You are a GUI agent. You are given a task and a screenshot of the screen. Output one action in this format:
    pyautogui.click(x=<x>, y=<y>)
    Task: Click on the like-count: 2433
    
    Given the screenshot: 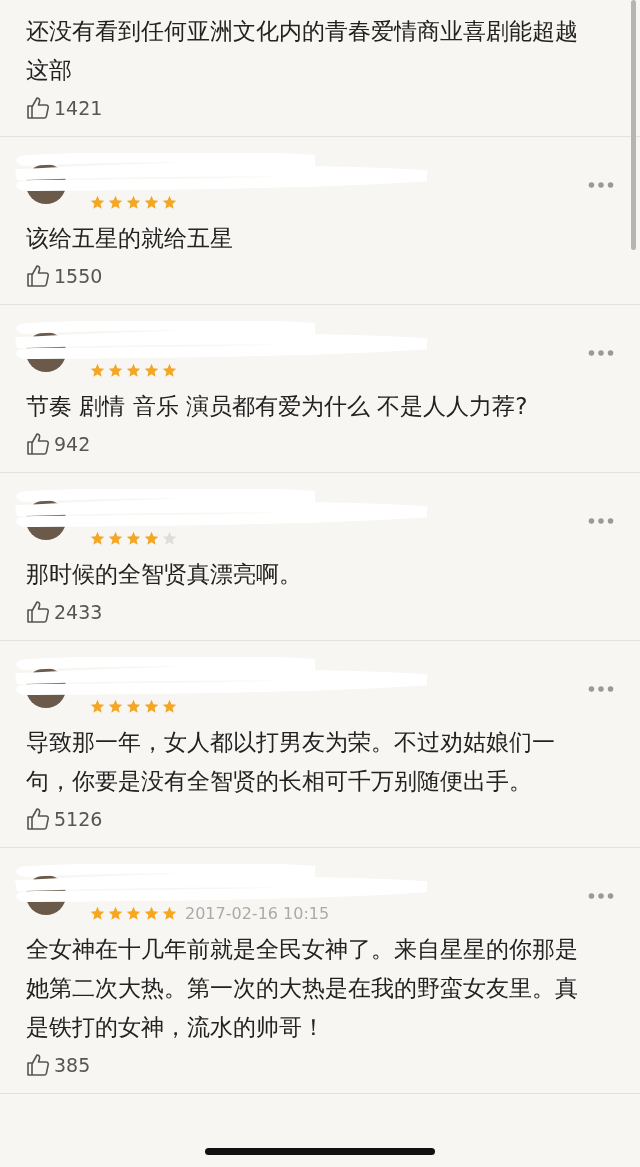 What is the action you would take?
    pyautogui.click(x=78, y=612)
    